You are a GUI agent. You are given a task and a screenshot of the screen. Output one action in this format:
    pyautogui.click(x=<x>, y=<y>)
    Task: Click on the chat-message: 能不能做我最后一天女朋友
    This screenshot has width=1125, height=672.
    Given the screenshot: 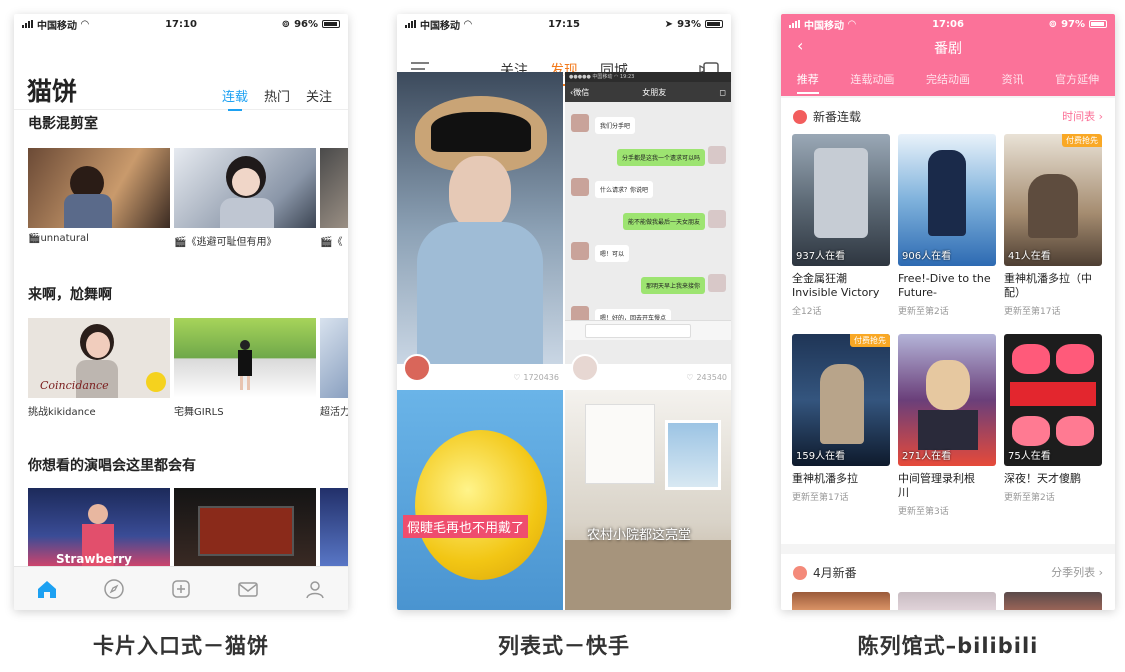 What is the action you would take?
    pyautogui.click(x=663, y=221)
    